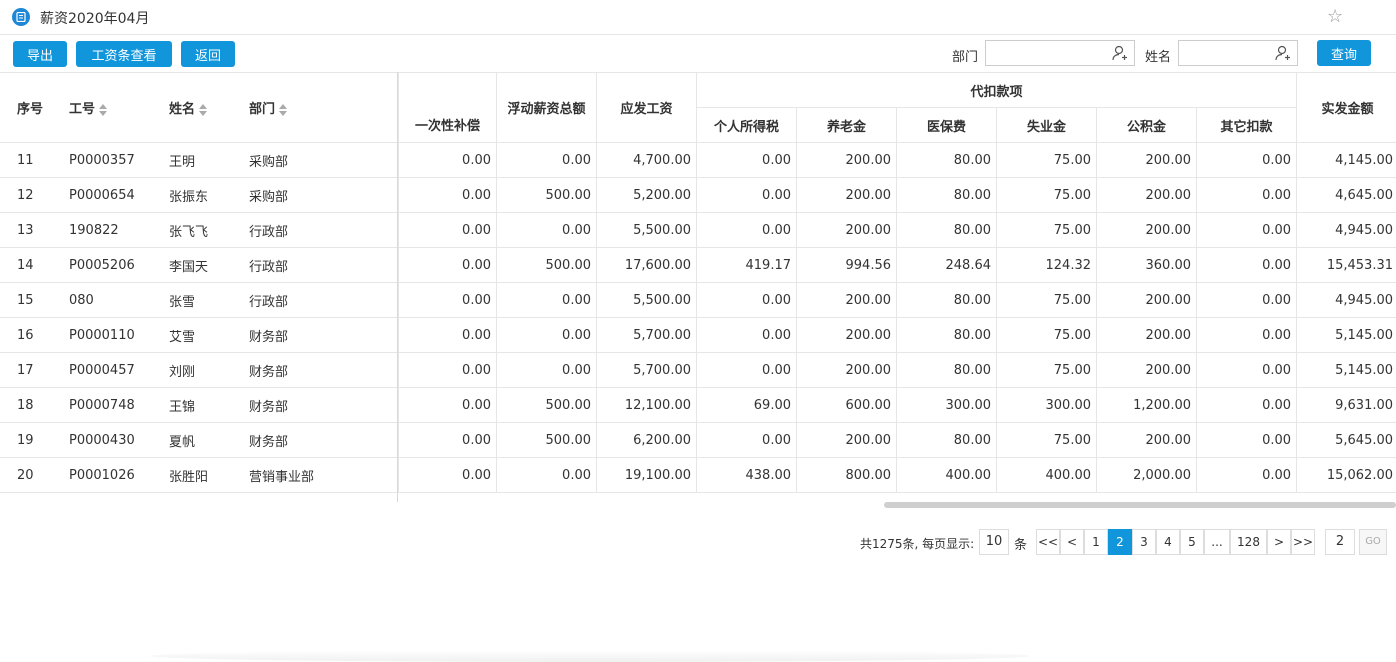  I want to click on first-page-button: <<, so click(1048, 542).